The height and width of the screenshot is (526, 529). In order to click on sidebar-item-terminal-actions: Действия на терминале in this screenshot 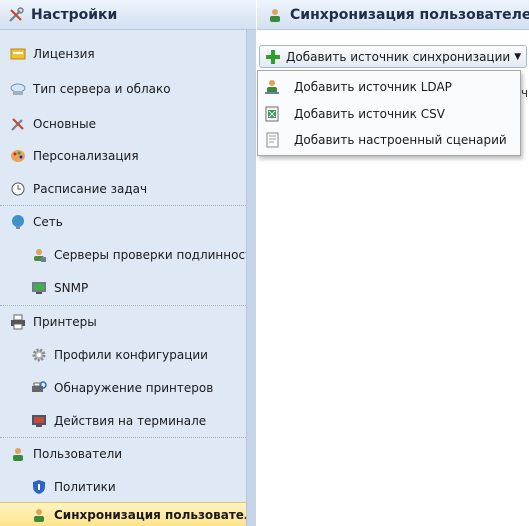, I will do `click(123, 420)`.